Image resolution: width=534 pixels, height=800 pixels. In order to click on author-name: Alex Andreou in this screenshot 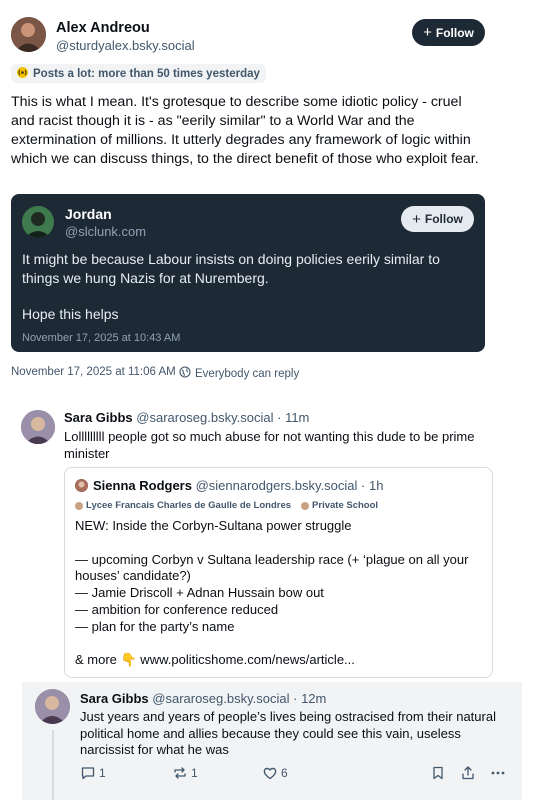, I will do `click(103, 28)`.